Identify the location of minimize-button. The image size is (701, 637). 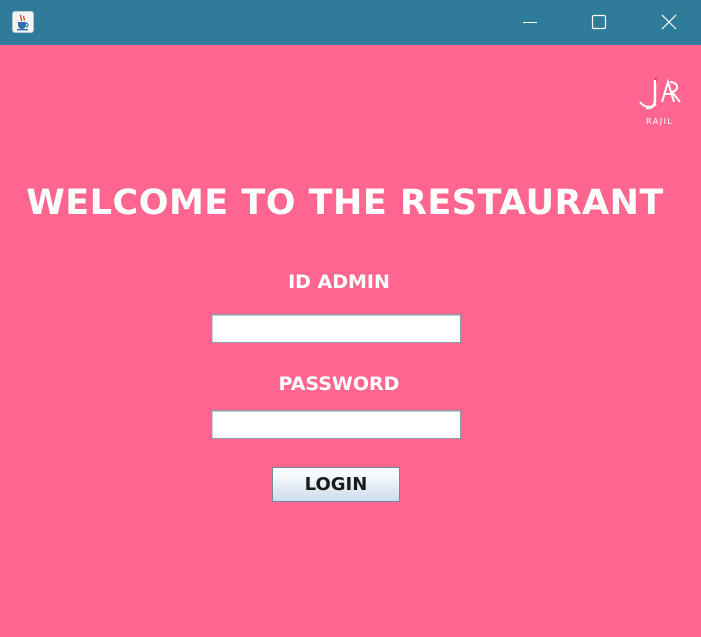
(530, 22).